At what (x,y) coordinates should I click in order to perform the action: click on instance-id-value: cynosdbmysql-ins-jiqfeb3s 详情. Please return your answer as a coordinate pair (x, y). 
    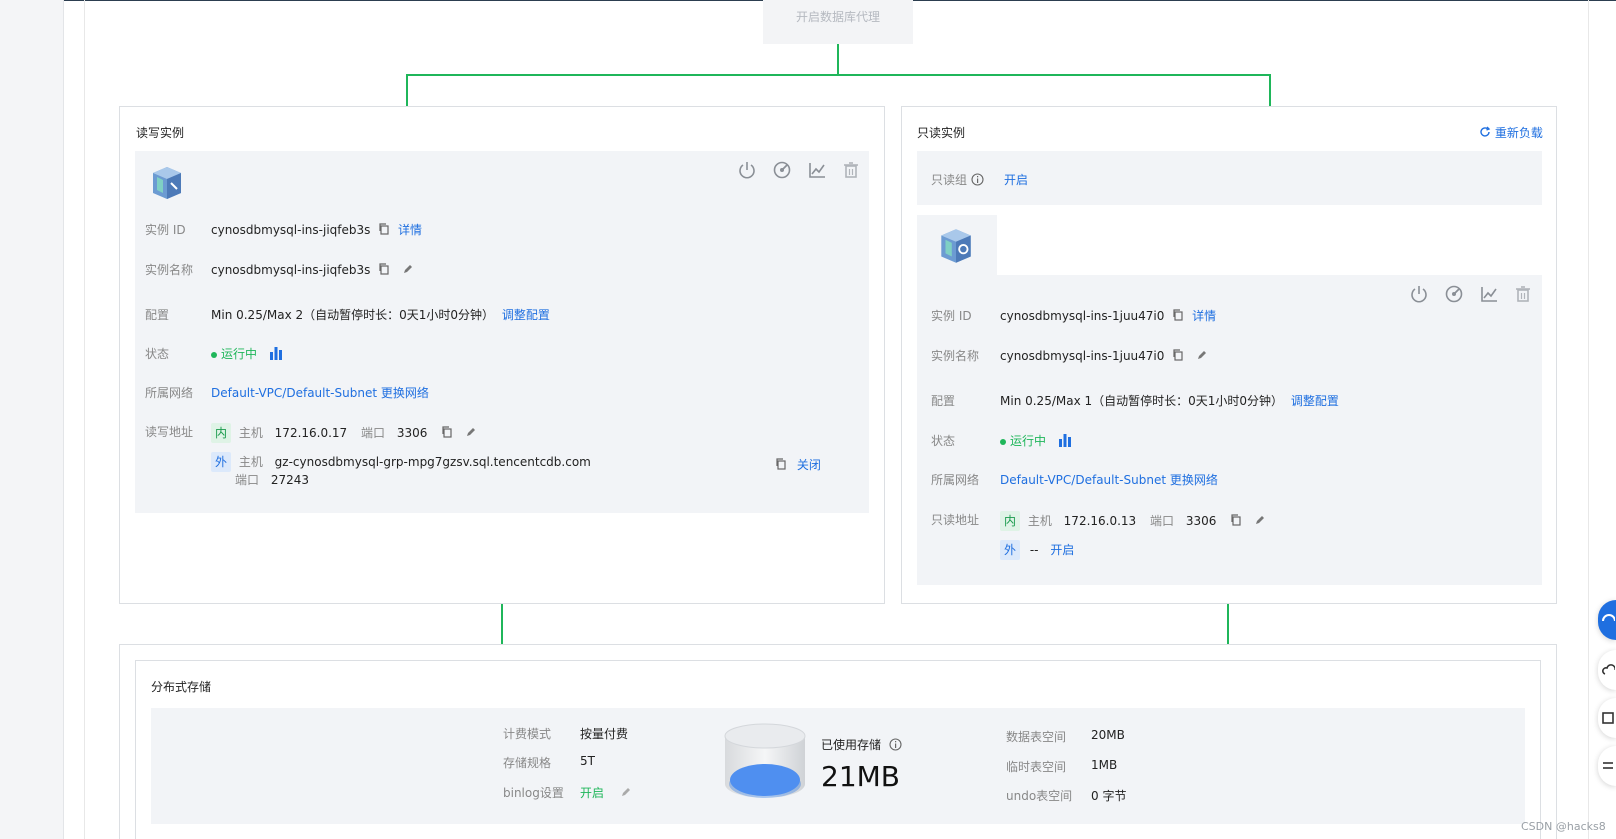
    Looking at the image, I should click on (316, 229).